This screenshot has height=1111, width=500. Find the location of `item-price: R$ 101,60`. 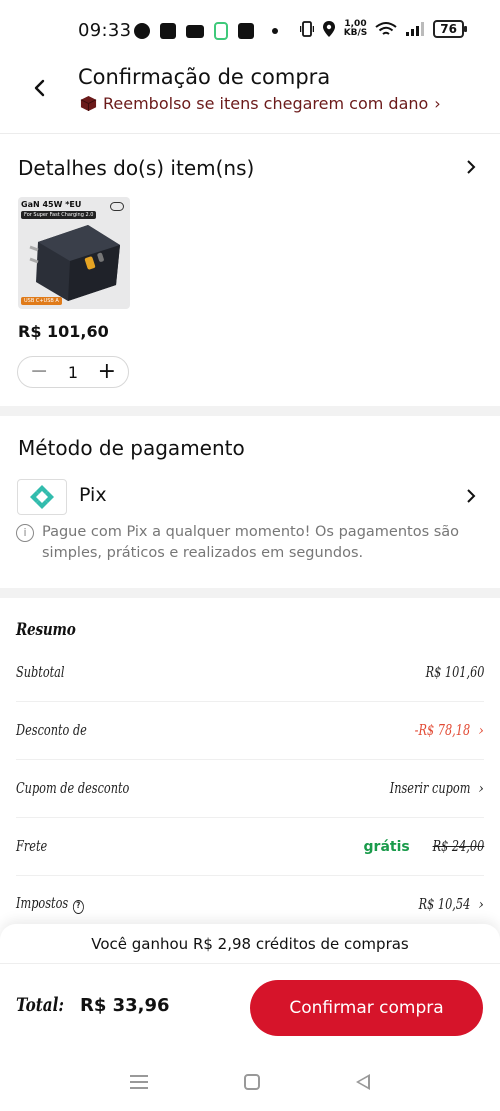

item-price: R$ 101,60 is located at coordinates (63, 331).